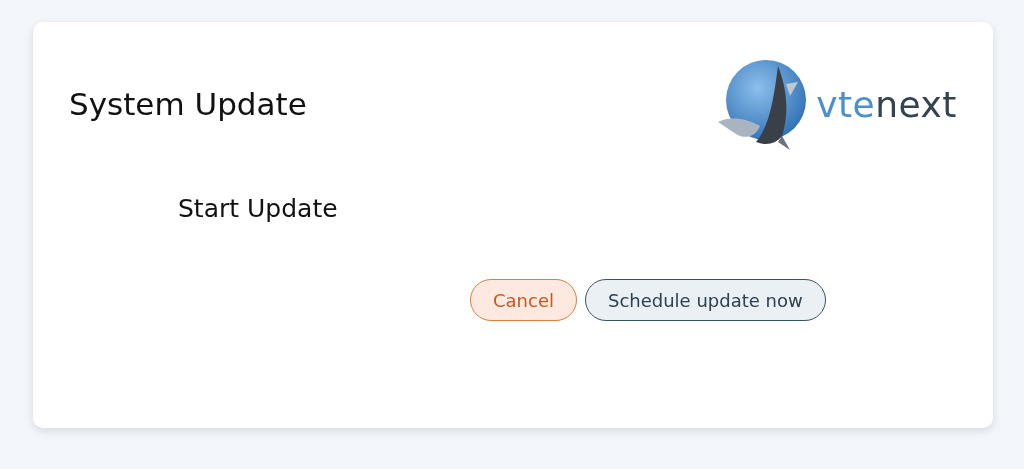  I want to click on dialog-title: System Update, so click(188, 104).